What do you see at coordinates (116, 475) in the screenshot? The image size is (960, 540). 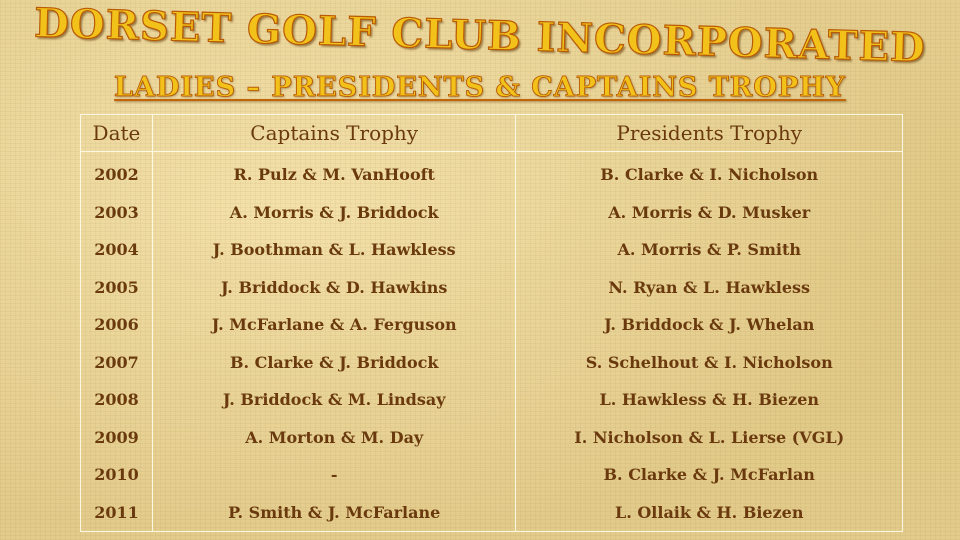 I see `year-cell: 2010` at bounding box center [116, 475].